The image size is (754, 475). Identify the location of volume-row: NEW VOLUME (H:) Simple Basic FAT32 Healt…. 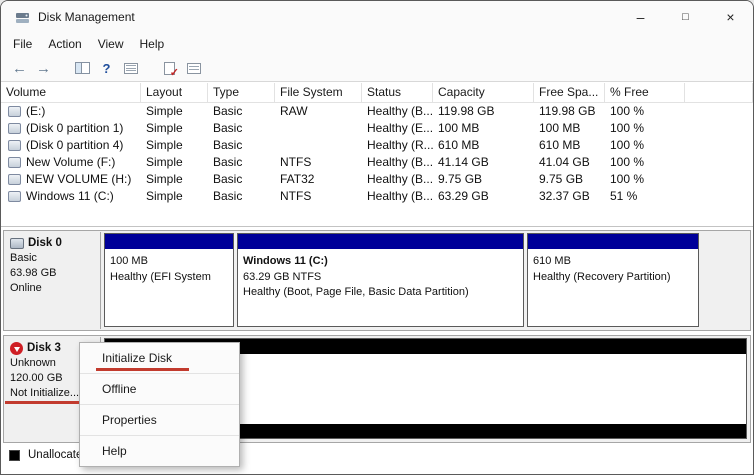
(377, 179).